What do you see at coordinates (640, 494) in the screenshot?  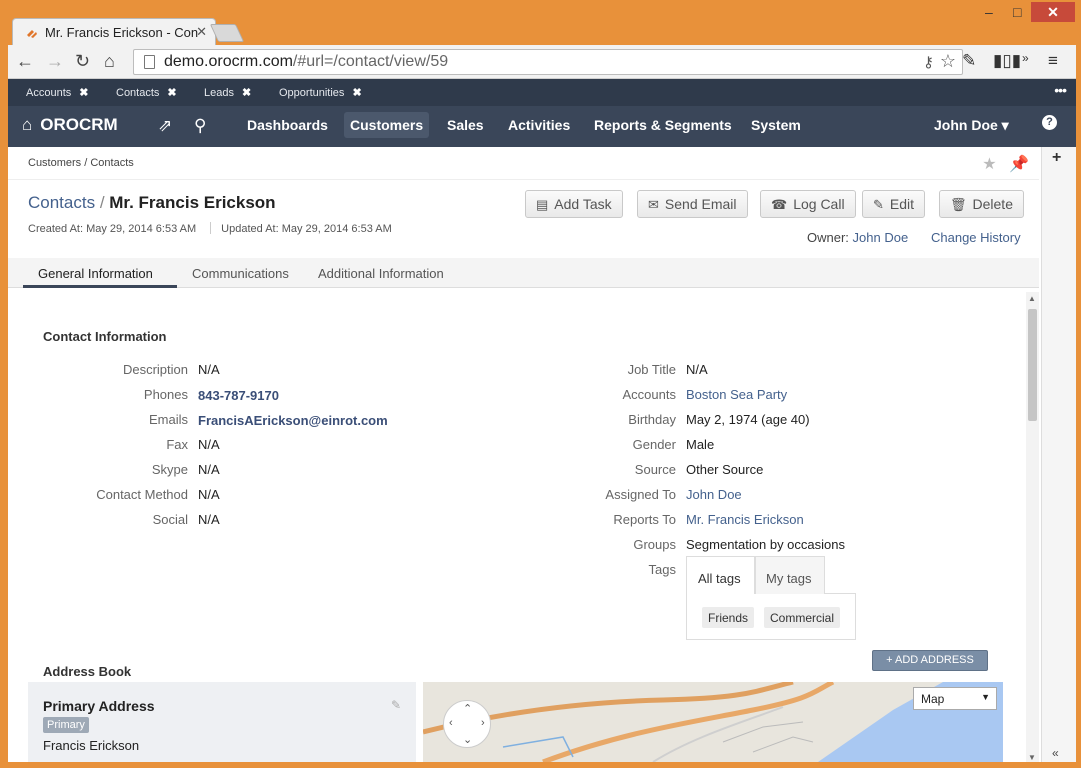 I see `assigned-to-label: Assigned To` at bounding box center [640, 494].